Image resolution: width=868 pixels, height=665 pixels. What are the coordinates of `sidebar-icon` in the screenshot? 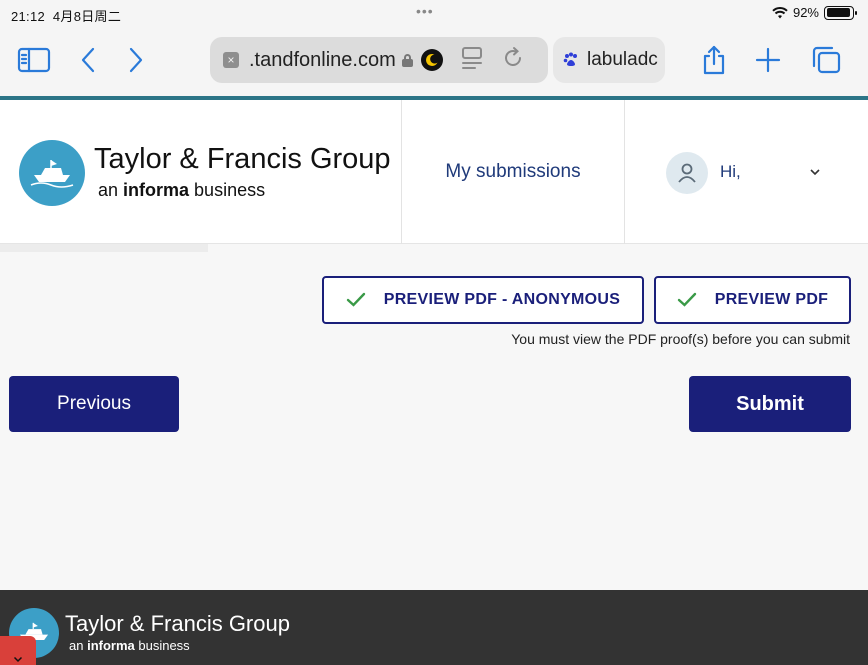 It's located at (34, 60).